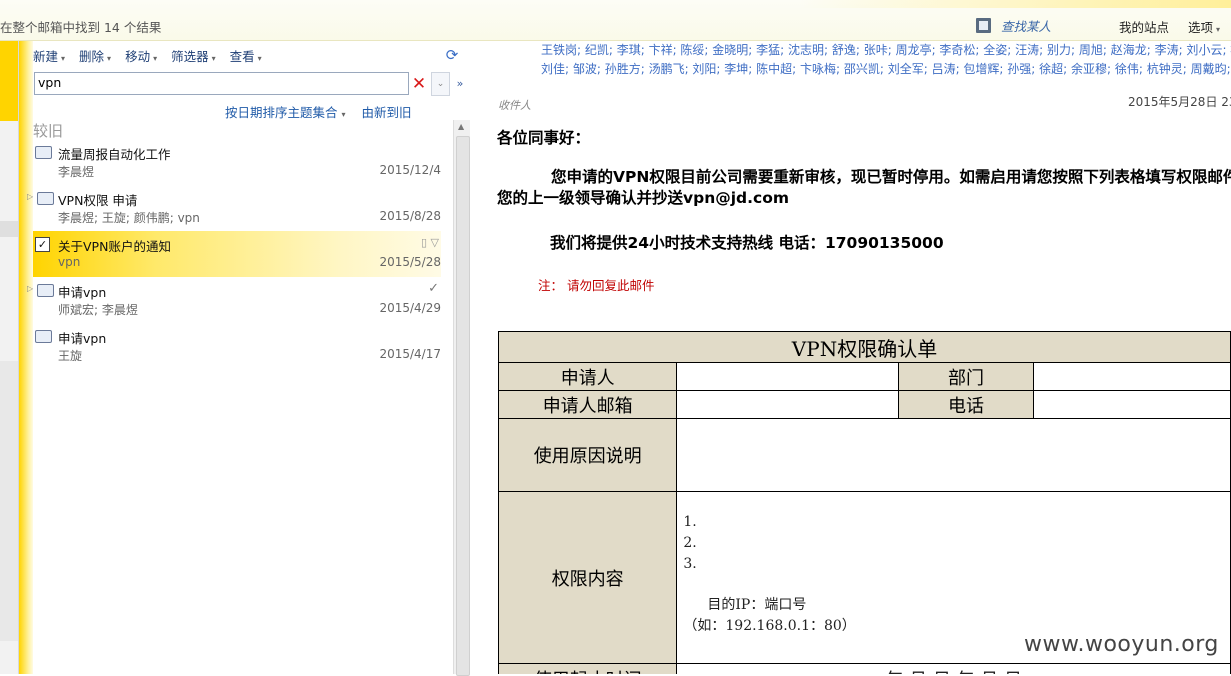 This screenshot has height=676, width=1231. Describe the element at coordinates (410, 308) in the screenshot. I see `message-date: 2015/4/29` at that location.